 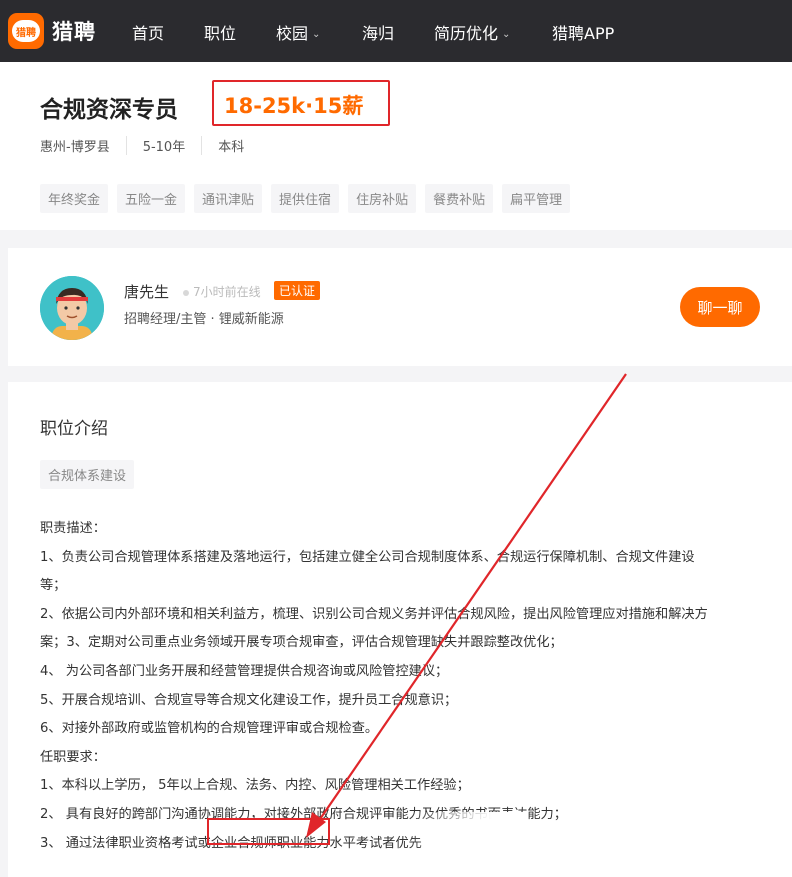 What do you see at coordinates (148, 32) in the screenshot?
I see `nav-home: 首页` at bounding box center [148, 32].